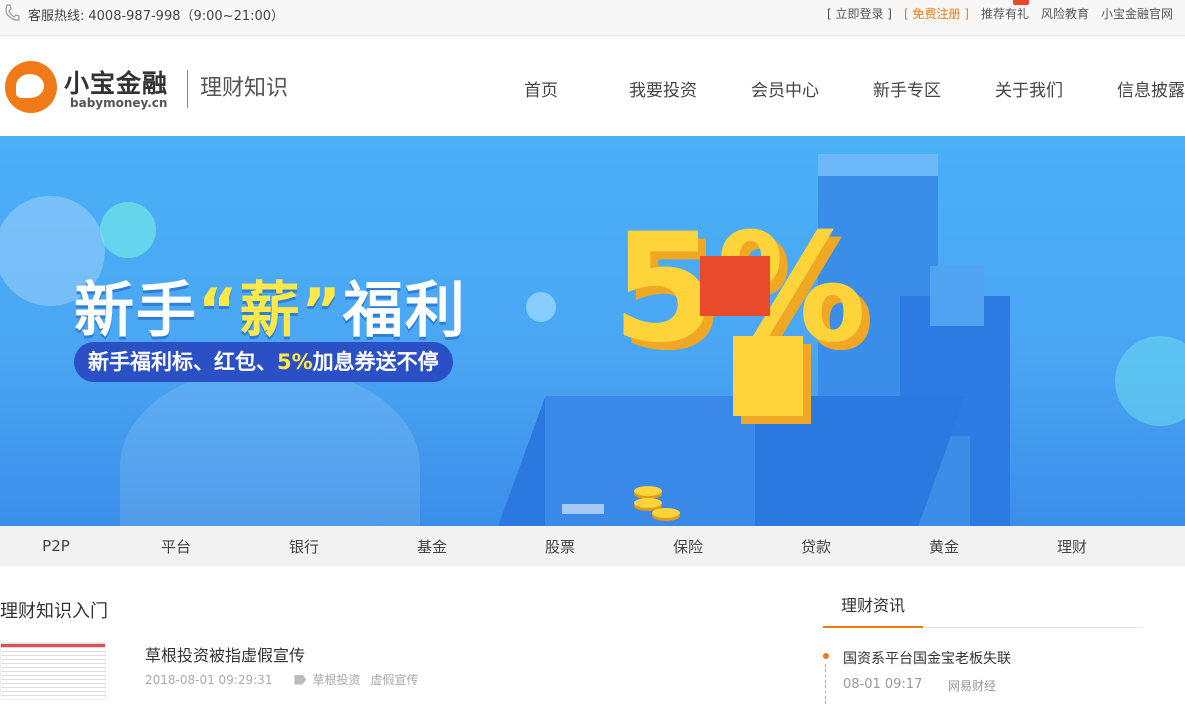 Image resolution: width=1185 pixels, height=704 pixels. What do you see at coordinates (957, 296) in the screenshot?
I see `decor-building` at bounding box center [957, 296].